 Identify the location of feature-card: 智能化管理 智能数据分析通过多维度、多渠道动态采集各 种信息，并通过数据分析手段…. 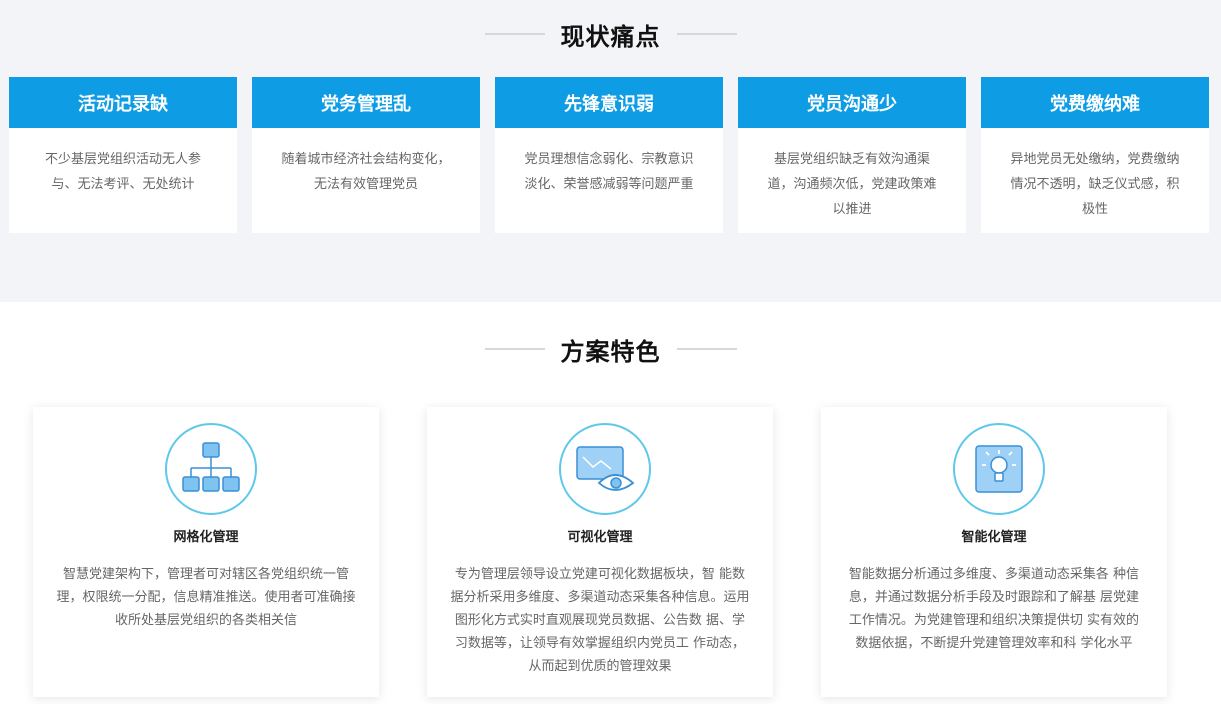
(994, 552).